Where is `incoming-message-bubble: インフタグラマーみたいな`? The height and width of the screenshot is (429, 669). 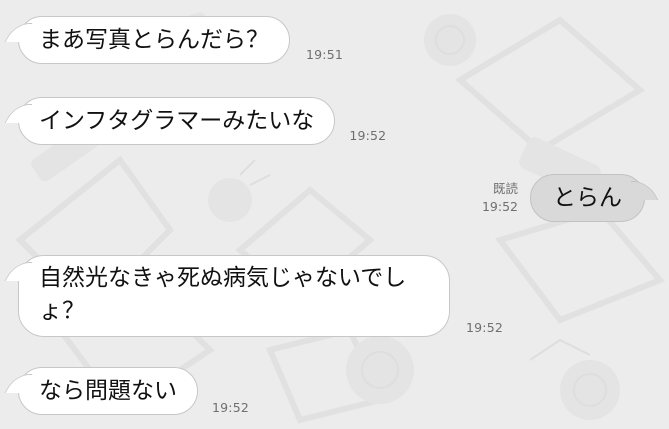
incoming-message-bubble: インフタグラマーみたいな is located at coordinates (177, 121).